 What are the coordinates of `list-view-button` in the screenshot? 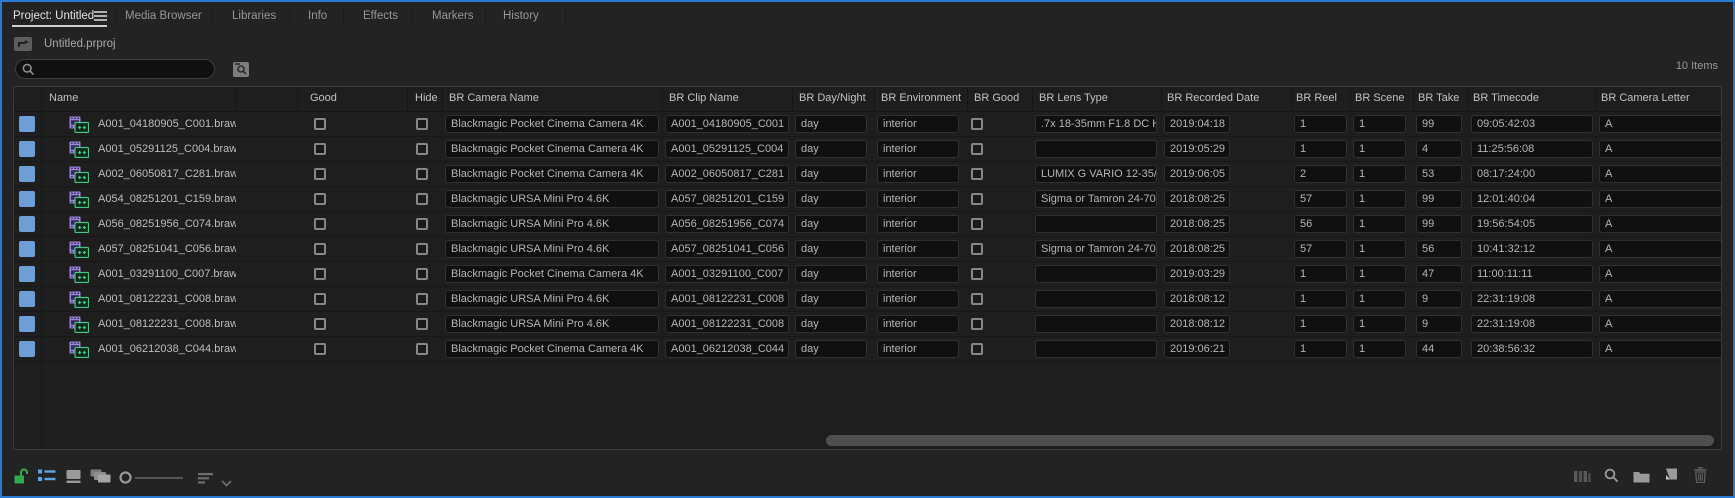 It's located at (47, 477).